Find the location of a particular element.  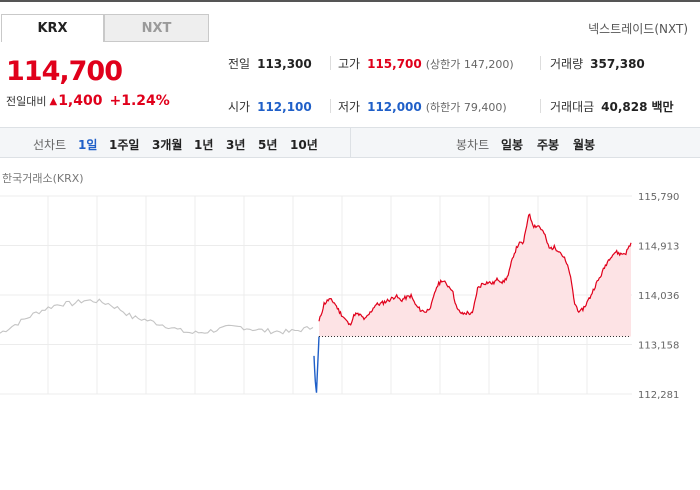

stat-high: 고가 115,700 (상한가 147,200) is located at coordinates (426, 63).